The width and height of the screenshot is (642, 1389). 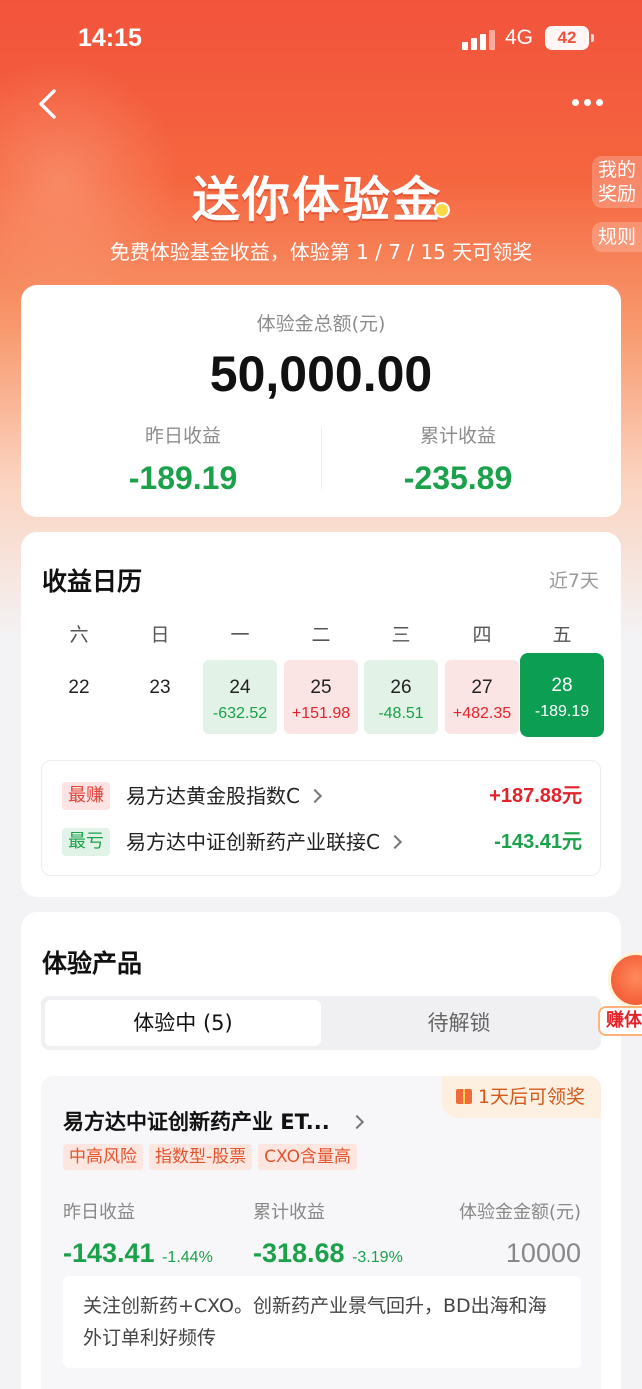 What do you see at coordinates (463, 1096) in the screenshot?
I see `gift-icon` at bounding box center [463, 1096].